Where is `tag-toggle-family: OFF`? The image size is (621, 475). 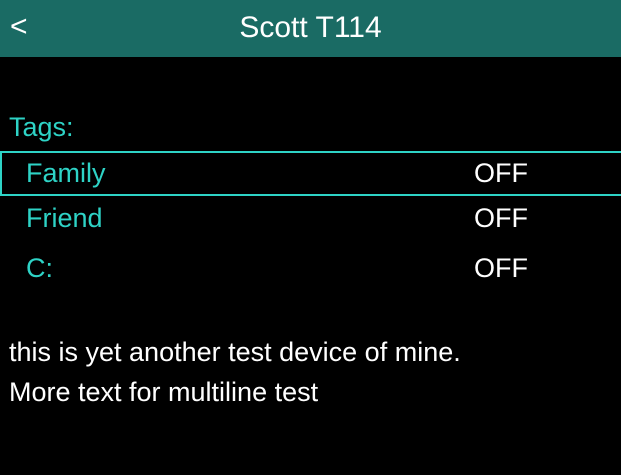 tag-toggle-family: OFF is located at coordinates (501, 173).